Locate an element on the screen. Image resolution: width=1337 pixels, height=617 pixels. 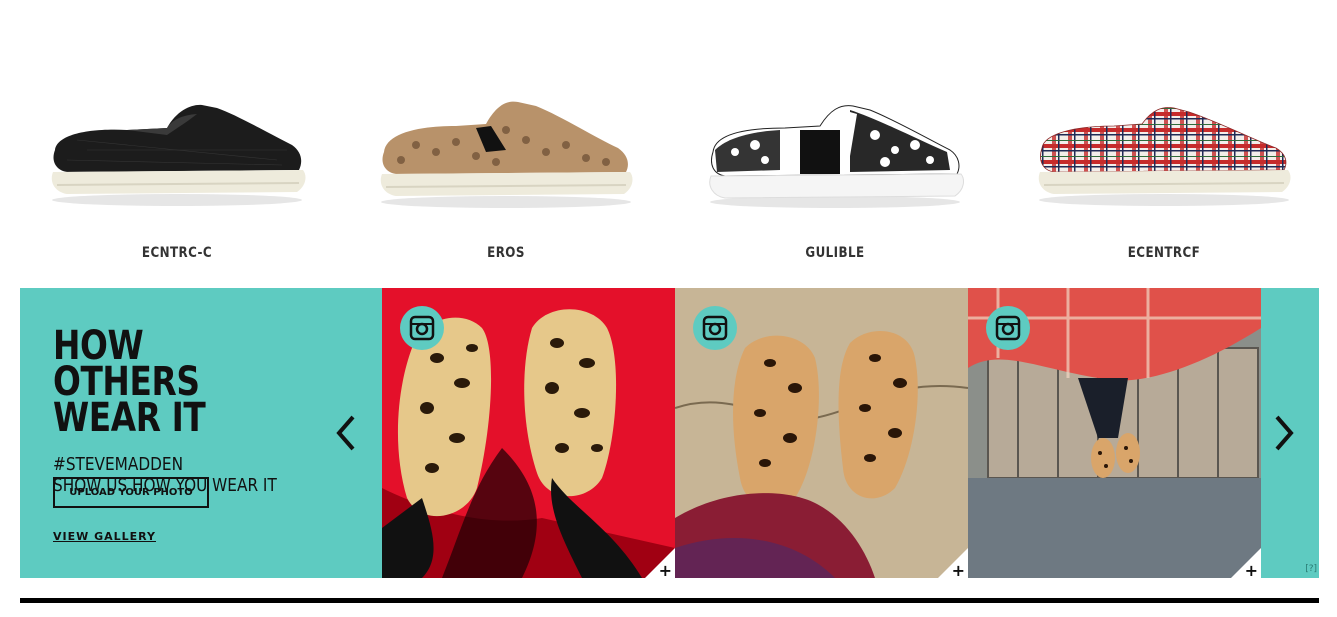
section-title: HOW OTHERS WEAR IT is located at coordinates (176, 382).